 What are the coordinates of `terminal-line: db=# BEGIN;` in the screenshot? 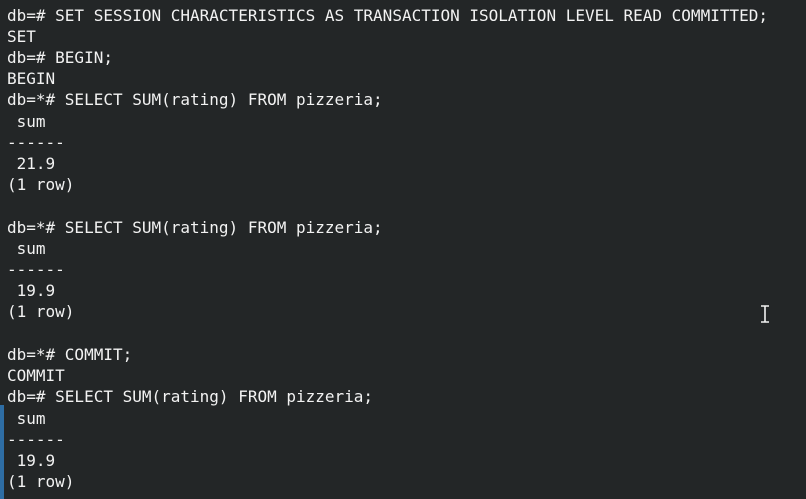 It's located at (60, 57).